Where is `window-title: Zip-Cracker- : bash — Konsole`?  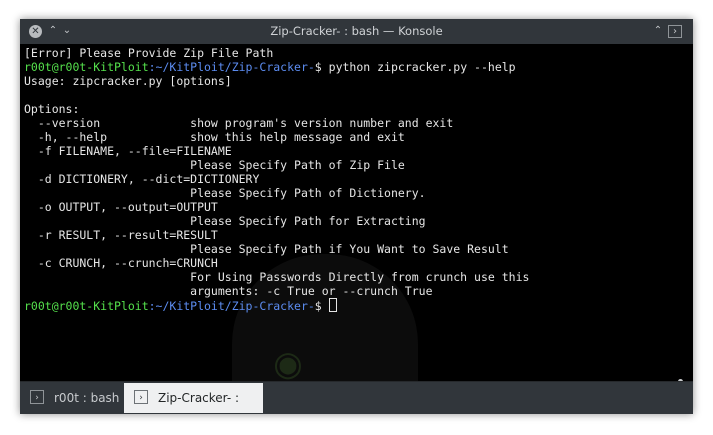 window-title: Zip-Cracker- : bash — Konsole is located at coordinates (356, 31).